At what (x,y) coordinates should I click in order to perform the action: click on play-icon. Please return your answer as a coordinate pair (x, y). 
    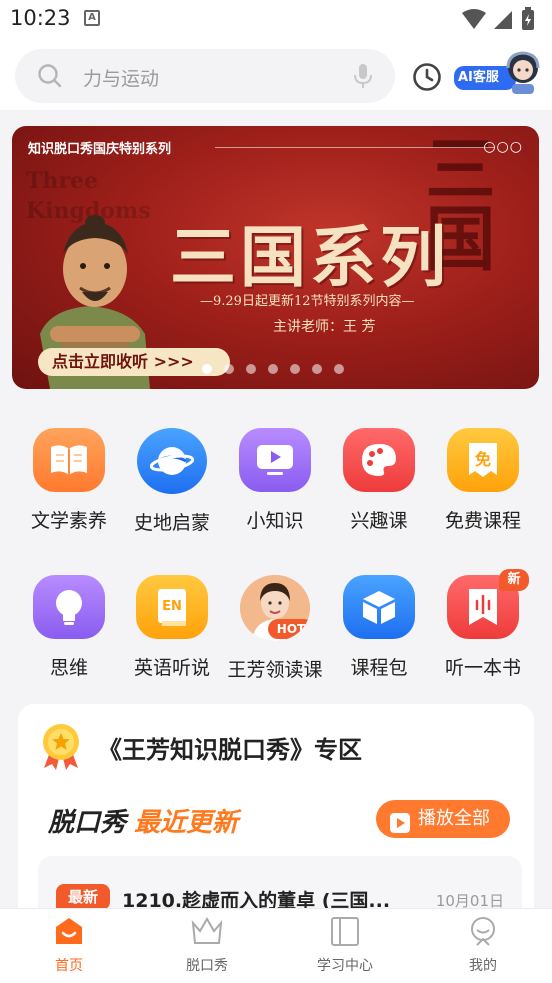
    Looking at the image, I should click on (400, 828).